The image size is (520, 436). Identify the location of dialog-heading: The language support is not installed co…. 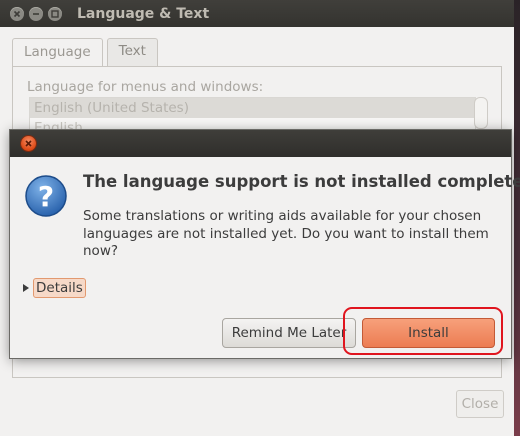
(301, 181).